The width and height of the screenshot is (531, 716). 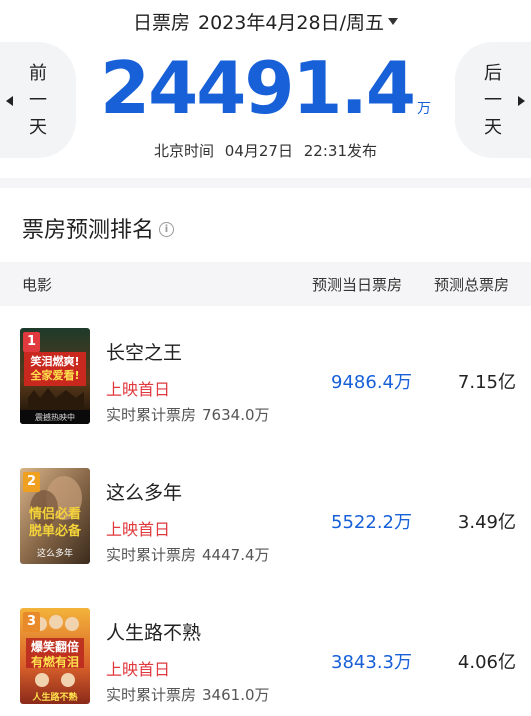 I want to click on date-selector: 日票房 2023年4月28日/周五, so click(x=265, y=21).